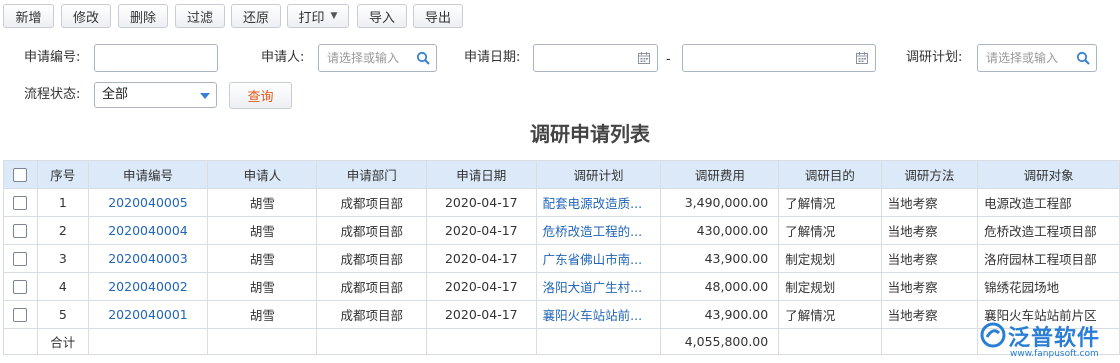 Image resolution: width=1120 pixels, height=363 pixels. What do you see at coordinates (115, 94) in the screenshot?
I see `status-value: 全部` at bounding box center [115, 94].